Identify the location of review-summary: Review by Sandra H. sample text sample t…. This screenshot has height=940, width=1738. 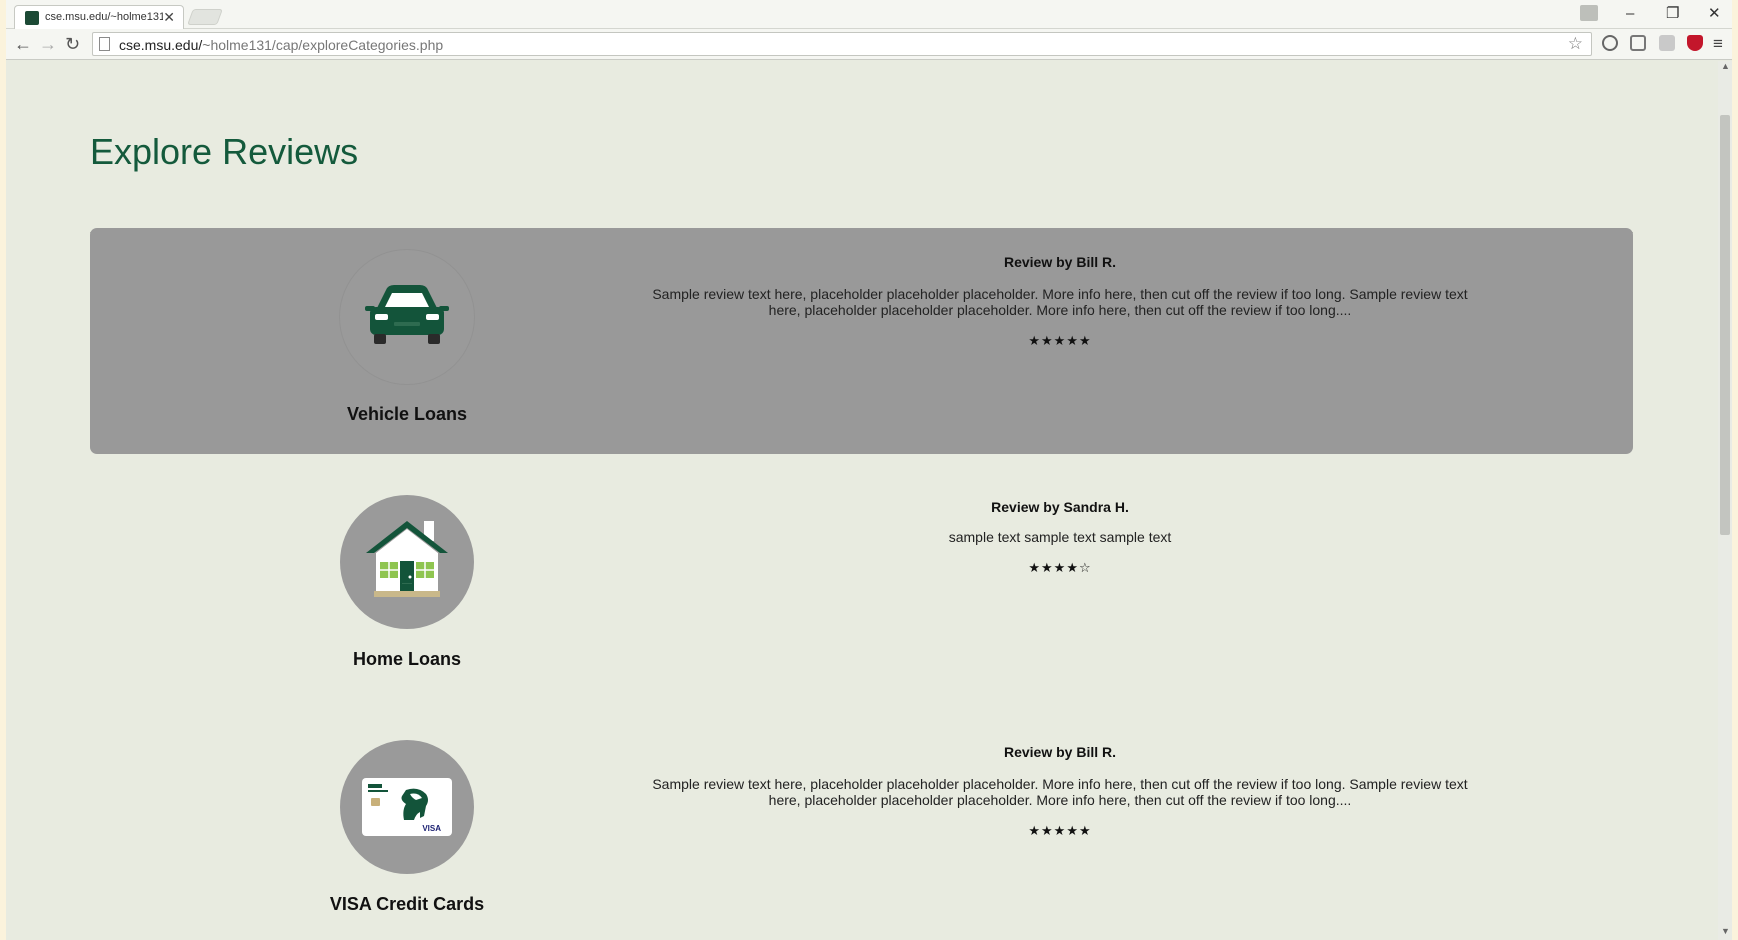
(1060, 537).